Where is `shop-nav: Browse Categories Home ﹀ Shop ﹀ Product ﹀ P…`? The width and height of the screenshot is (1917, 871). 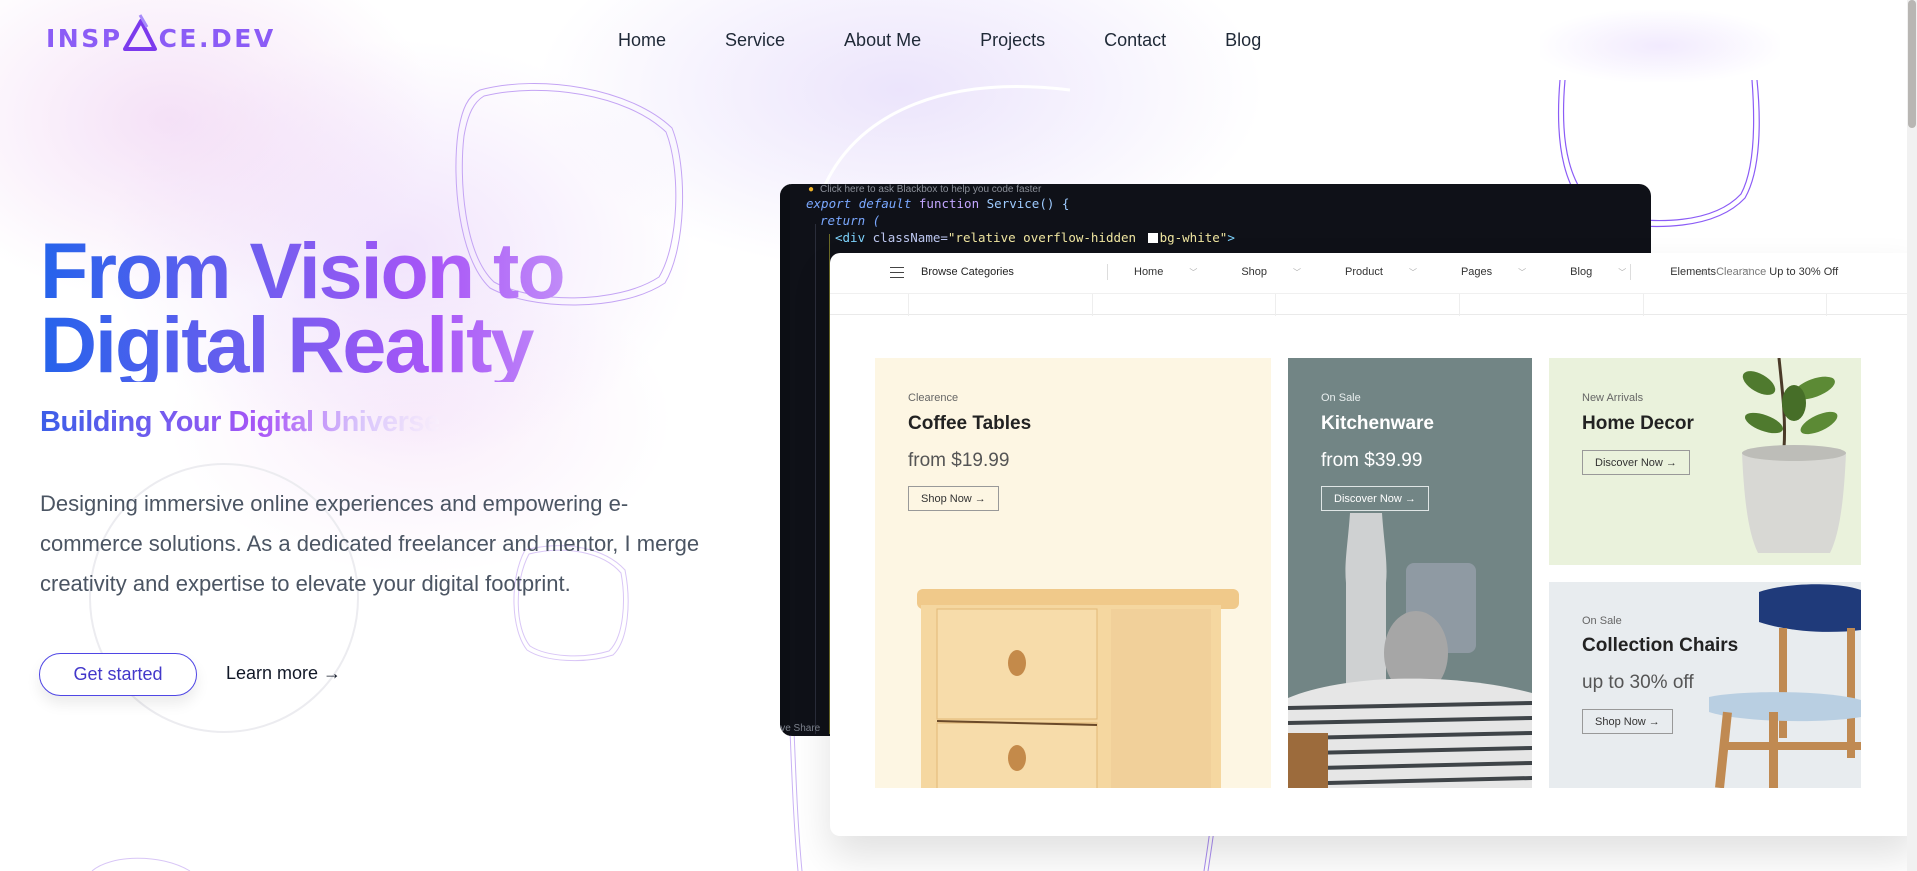 shop-nav: Browse Categories Home ﹀ Shop ﹀ Product ﹀ P… is located at coordinates (1373, 273).